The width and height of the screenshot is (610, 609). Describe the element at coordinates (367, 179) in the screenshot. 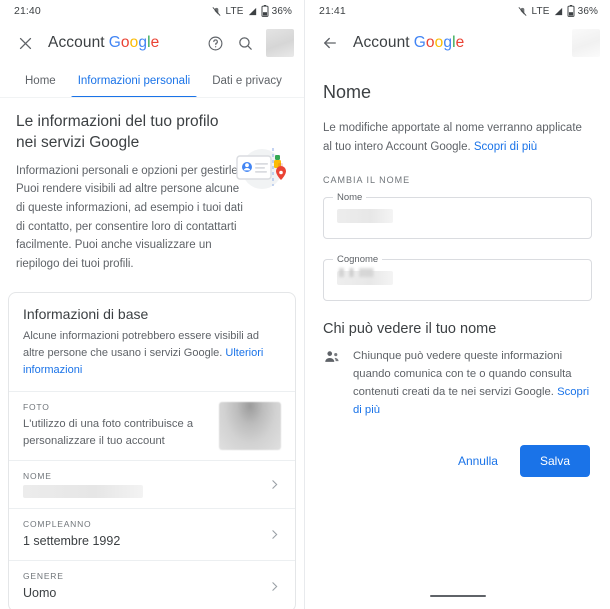

I see `section-label-cambia-il-nome: CAMBIA IL NOME` at that location.